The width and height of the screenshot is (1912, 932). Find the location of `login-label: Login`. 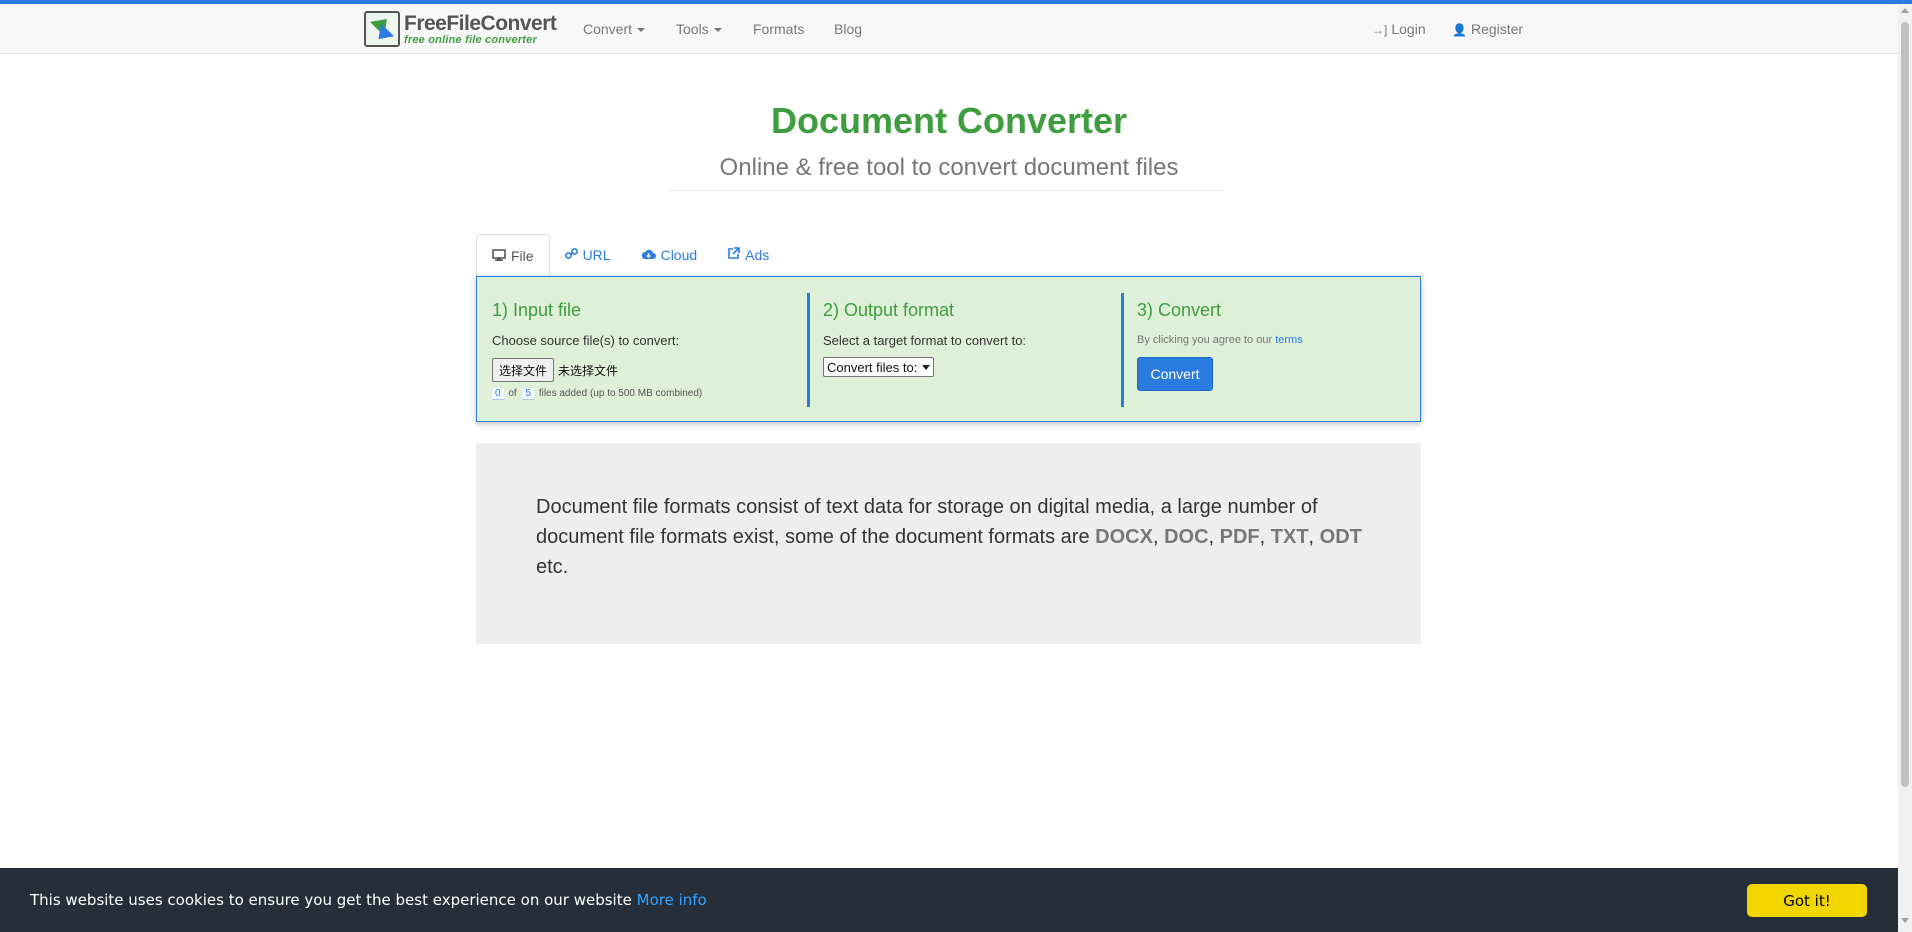

login-label: Login is located at coordinates (1408, 29).